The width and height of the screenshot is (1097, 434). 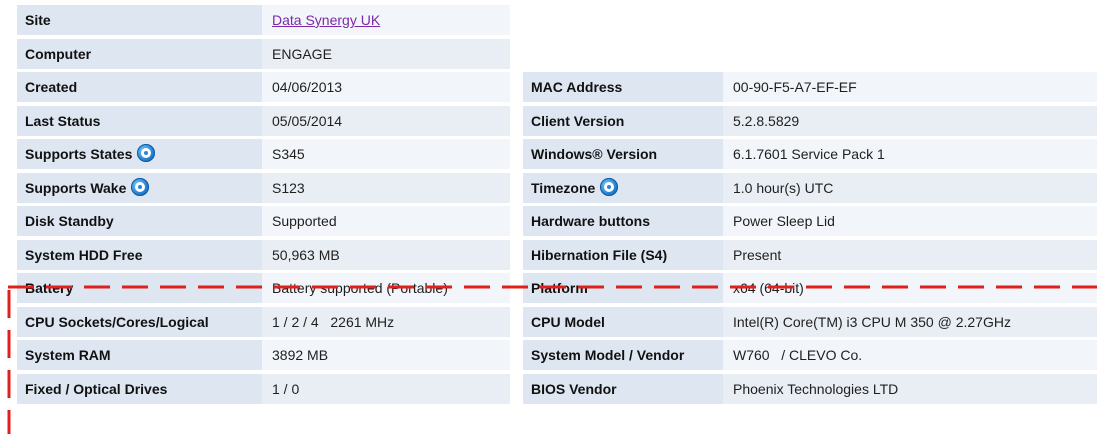 I want to click on value-text: S345, so click(x=288, y=154).